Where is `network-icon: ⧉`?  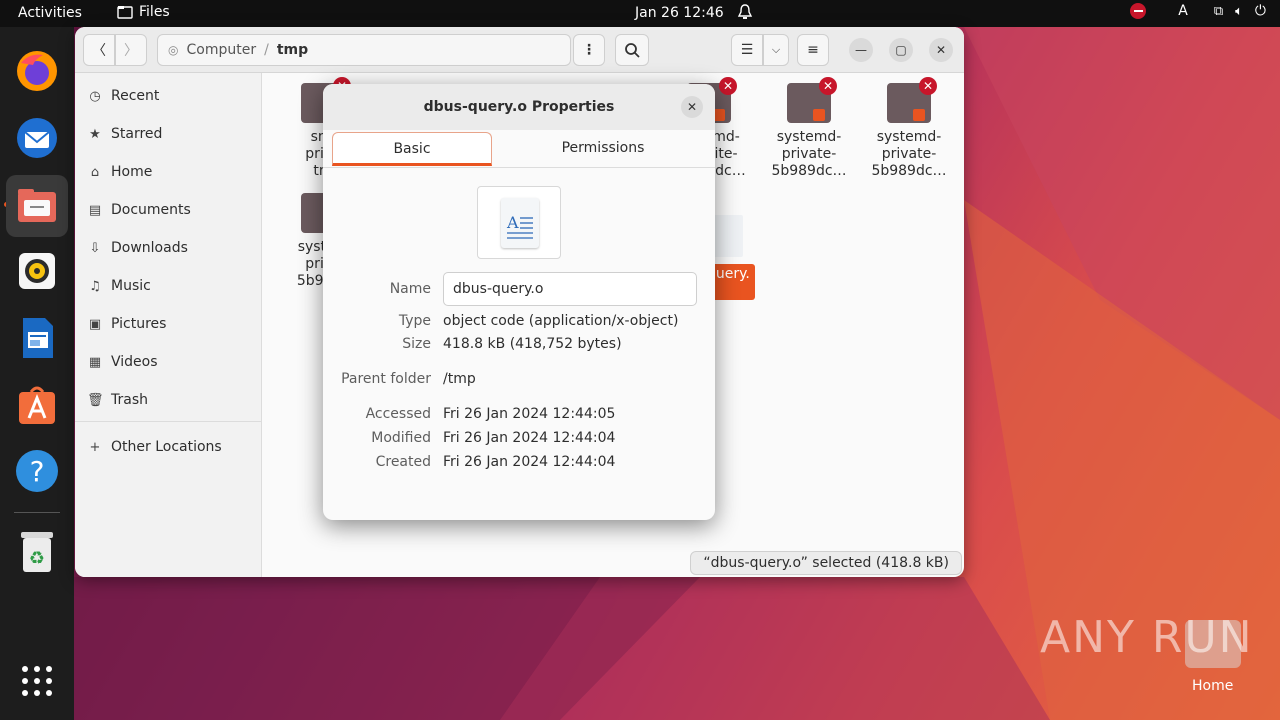
network-icon: ⧉ is located at coordinates (1218, 11).